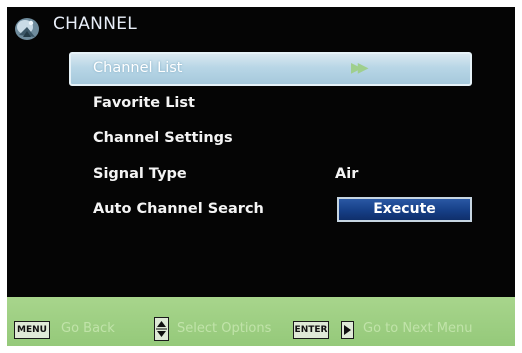 This screenshot has width=522, height=353. What do you see at coordinates (261, 27) in the screenshot?
I see `menu-header: CHANNEL` at bounding box center [261, 27].